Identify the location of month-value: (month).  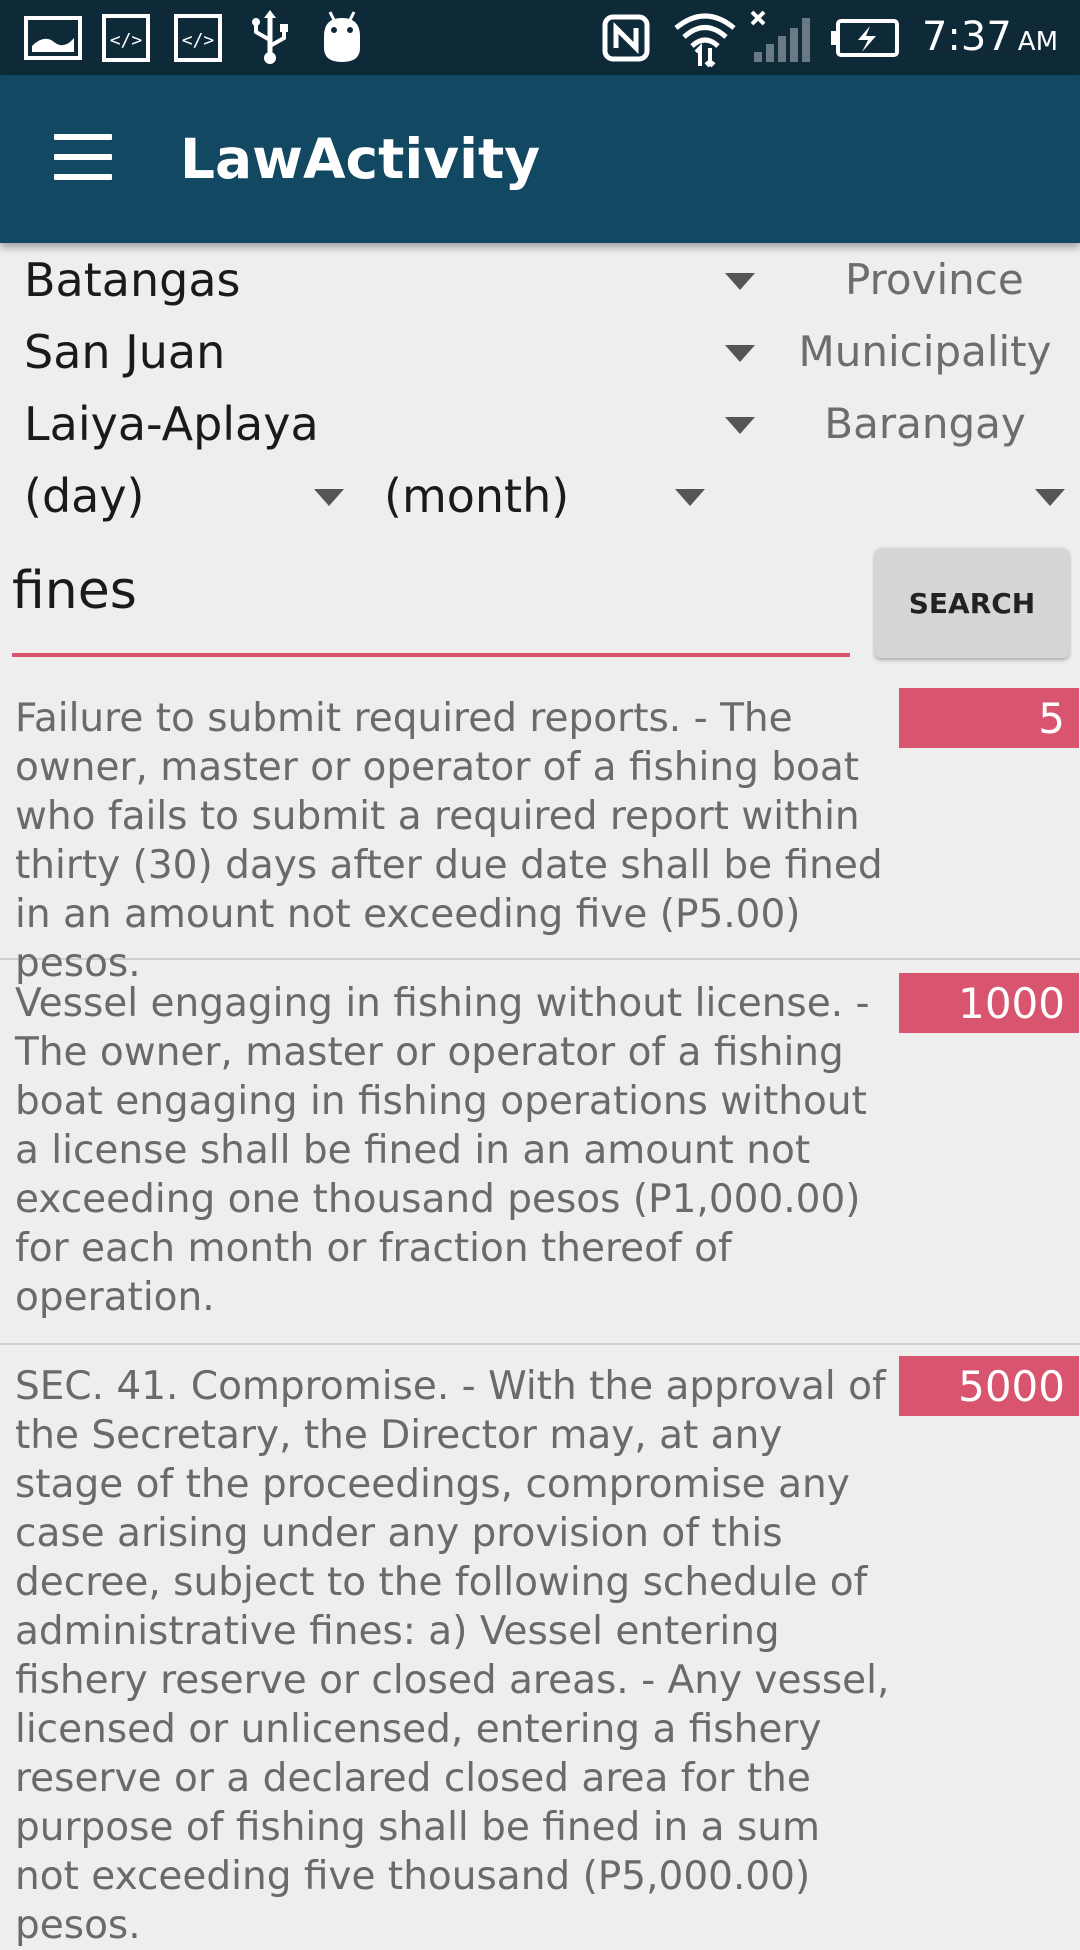
(477, 496).